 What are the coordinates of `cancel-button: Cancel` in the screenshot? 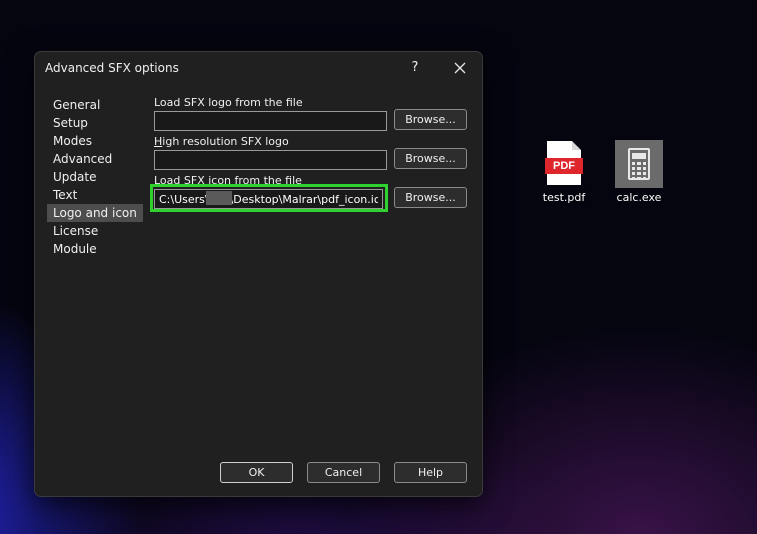 It's located at (343, 472).